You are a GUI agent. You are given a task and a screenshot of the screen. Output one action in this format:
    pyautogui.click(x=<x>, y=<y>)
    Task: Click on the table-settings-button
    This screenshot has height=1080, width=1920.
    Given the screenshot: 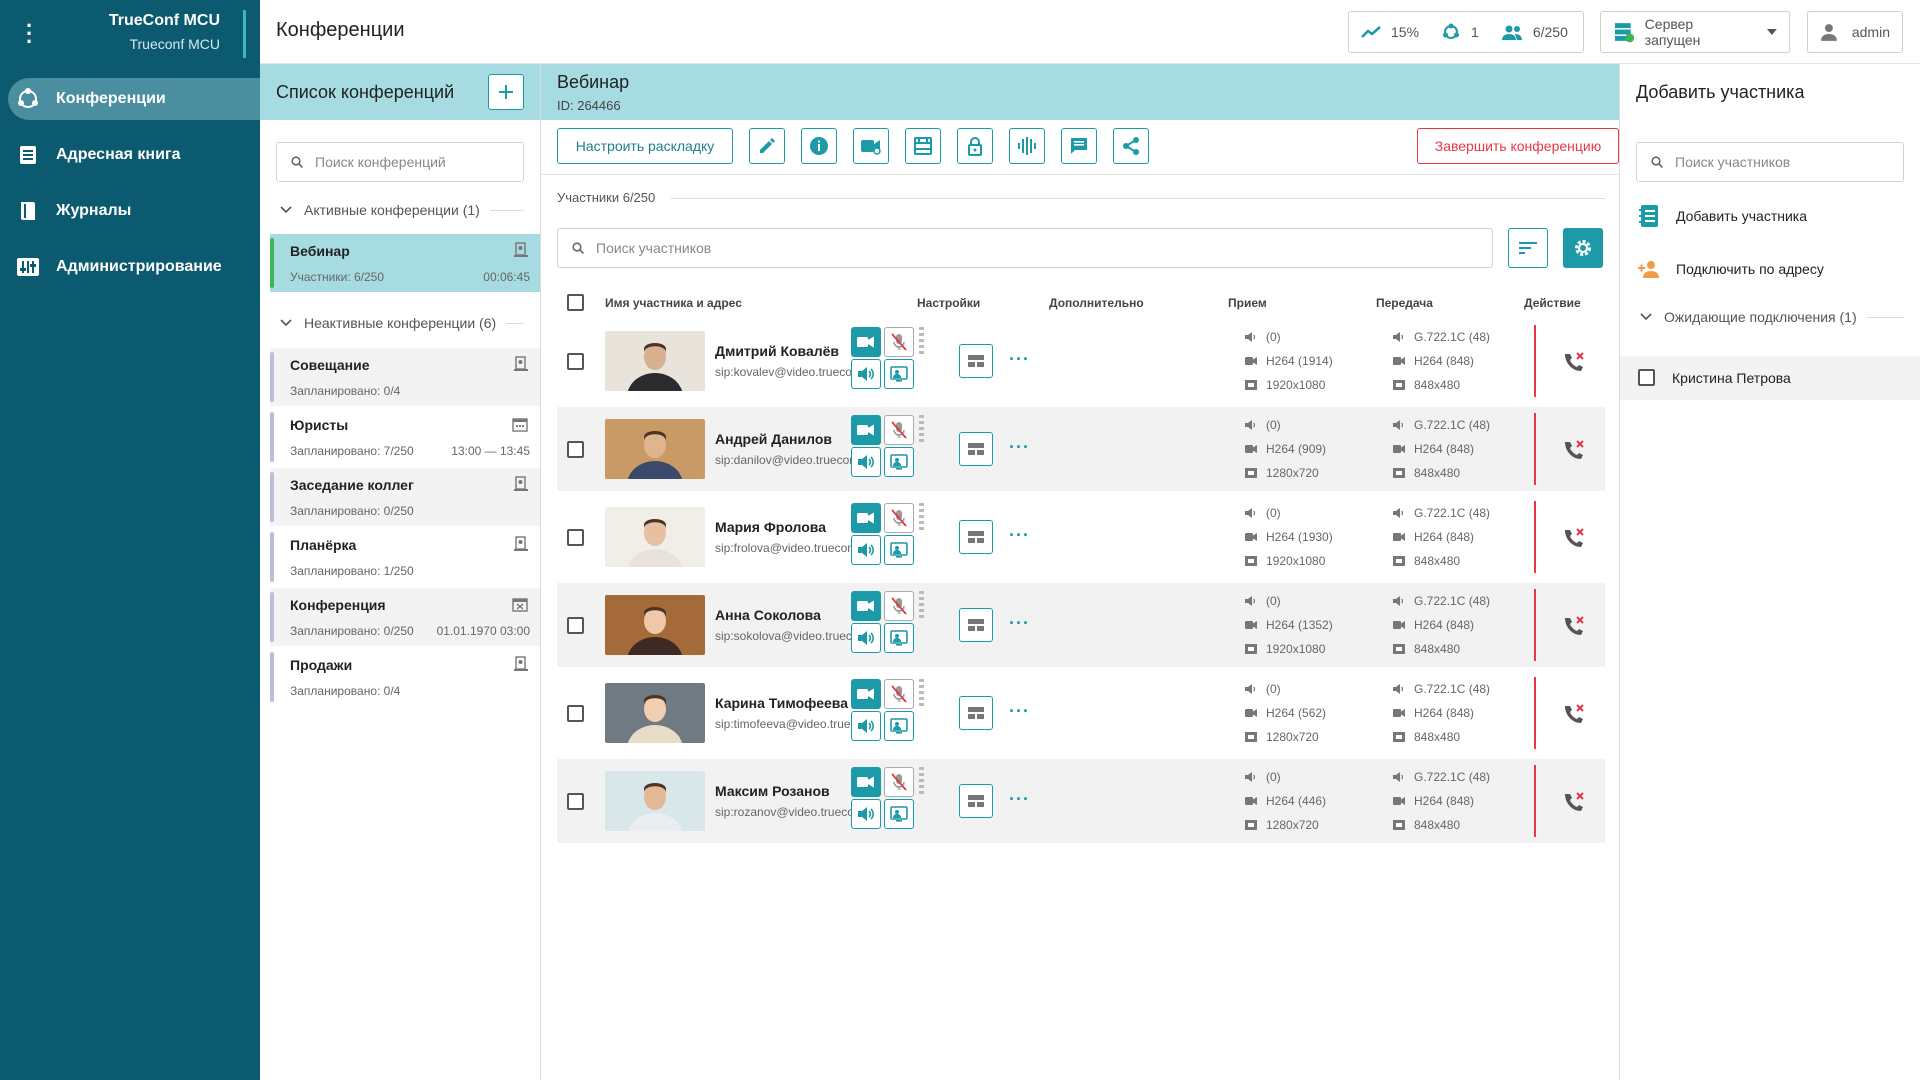 What is the action you would take?
    pyautogui.click(x=1583, y=248)
    